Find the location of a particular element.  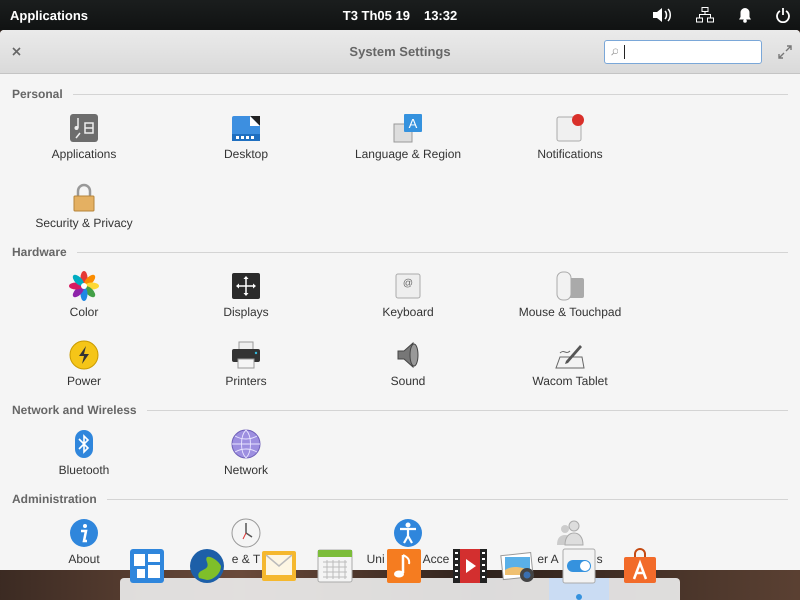

volume-icon is located at coordinates (662, 15).